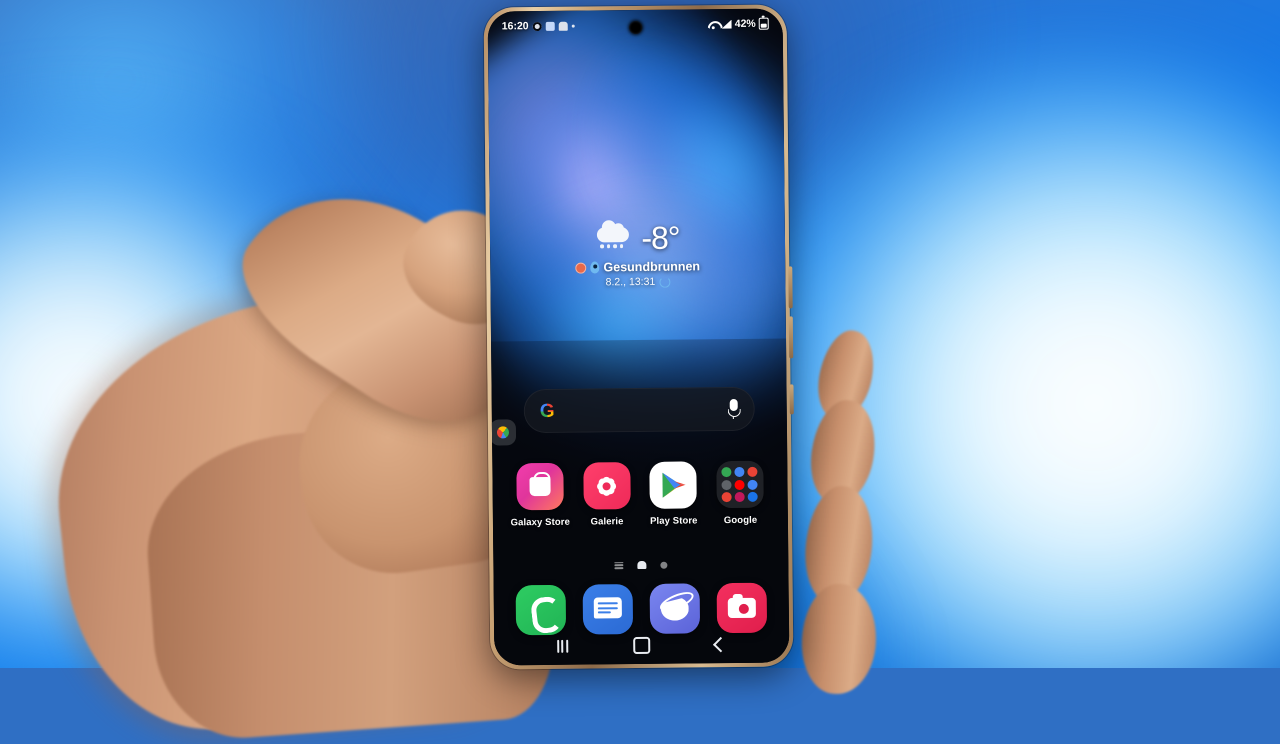 The width and height of the screenshot is (1280, 744). I want to click on folder-icon-grid, so click(740, 484).